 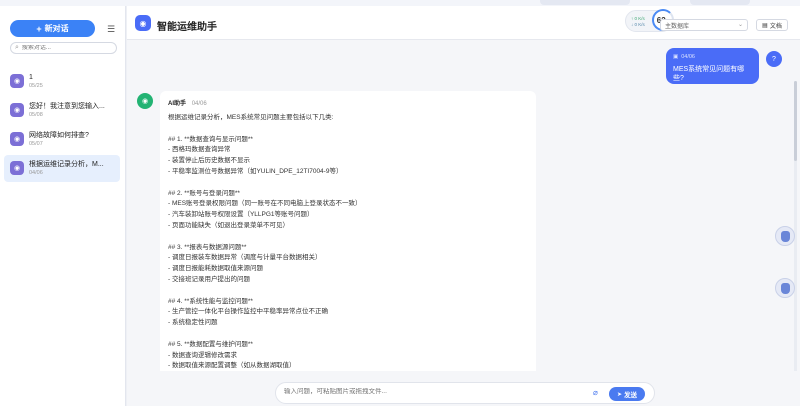 What do you see at coordinates (39, 28) in the screenshot?
I see `plus-icon: +` at bounding box center [39, 28].